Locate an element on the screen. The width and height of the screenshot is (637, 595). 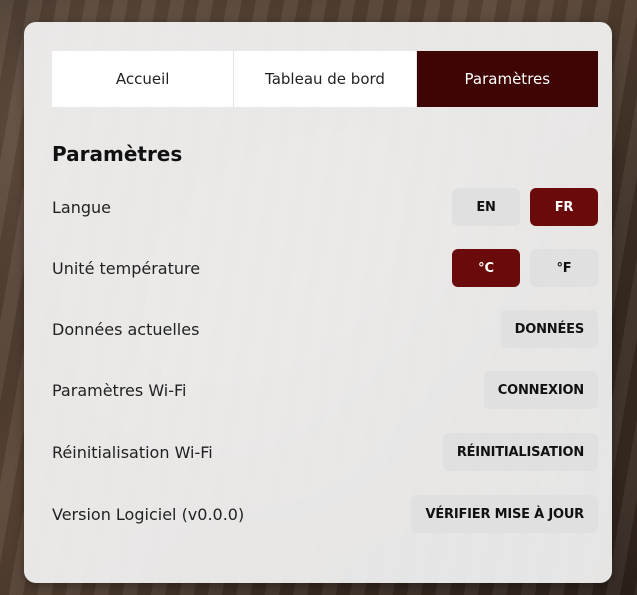
temperature-toggle: °C °F is located at coordinates (525, 268).